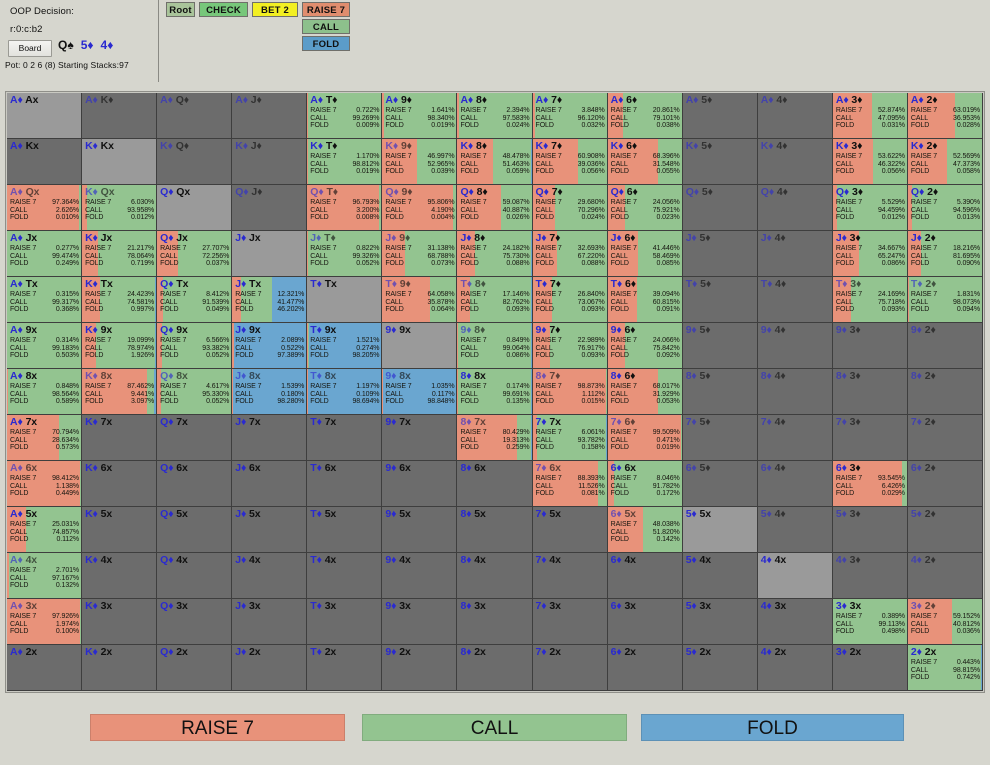 The width and height of the screenshot is (990, 765). What do you see at coordinates (945, 300) in the screenshot?
I see `hand-cell: T♦ 2♦ RAISE 7 1.831% CALL 98.073% FOLD 0.094%` at bounding box center [945, 300].